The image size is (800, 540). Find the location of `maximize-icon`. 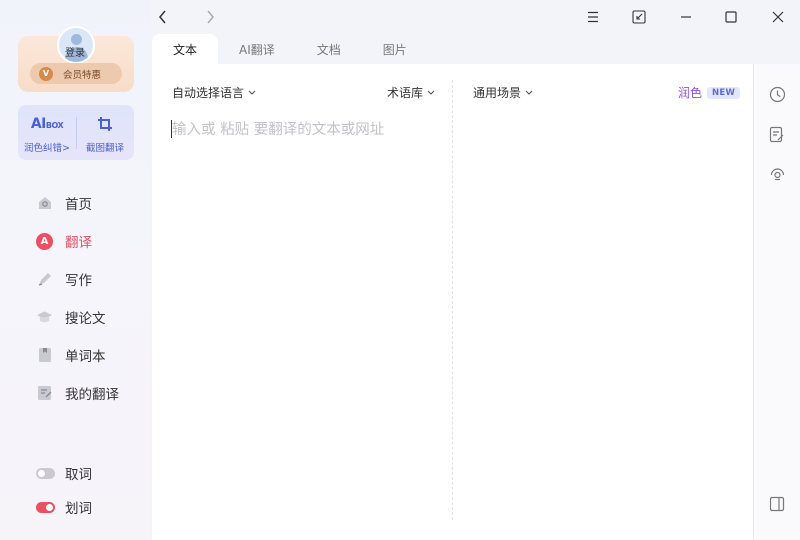

maximize-icon is located at coordinates (731, 17).